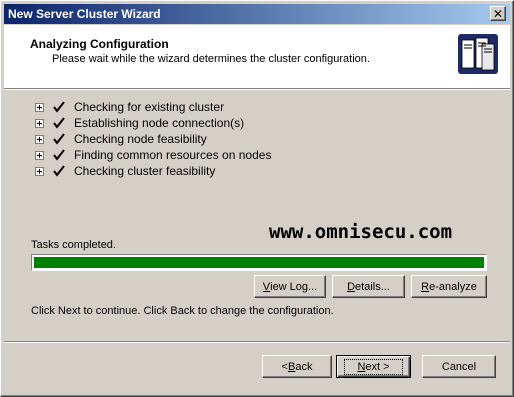 The height and width of the screenshot is (397, 514). I want to click on step-item: Checking for existing cluster, so click(185, 107).